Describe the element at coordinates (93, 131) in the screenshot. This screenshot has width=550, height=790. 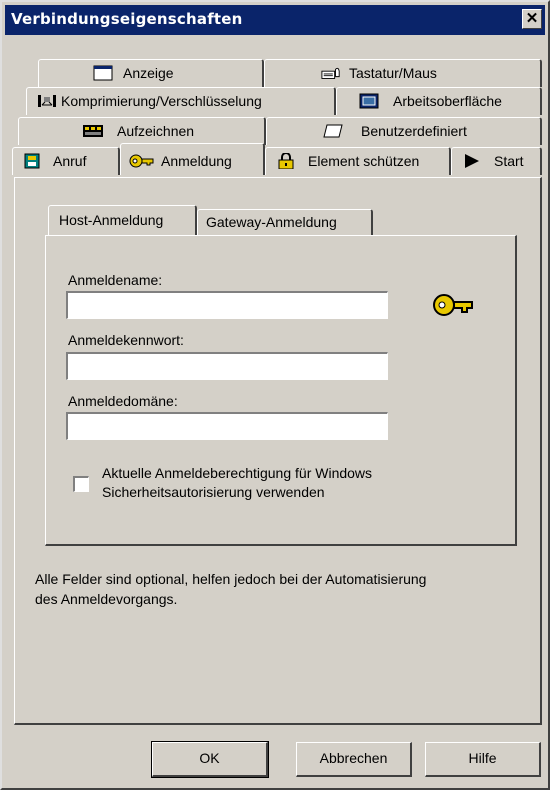
I see `record-icon` at that location.